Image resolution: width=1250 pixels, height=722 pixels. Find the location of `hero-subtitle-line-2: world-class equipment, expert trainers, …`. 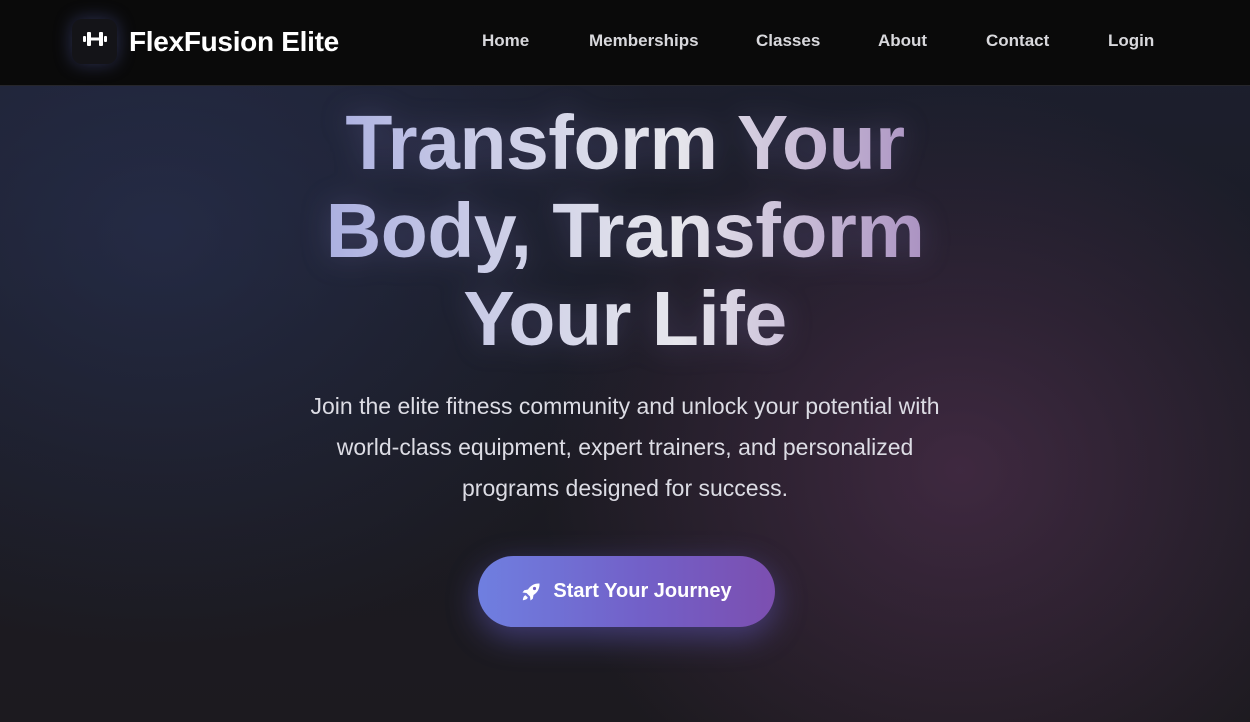

hero-subtitle-line-2: world-class equipment, expert trainers, … is located at coordinates (625, 447).